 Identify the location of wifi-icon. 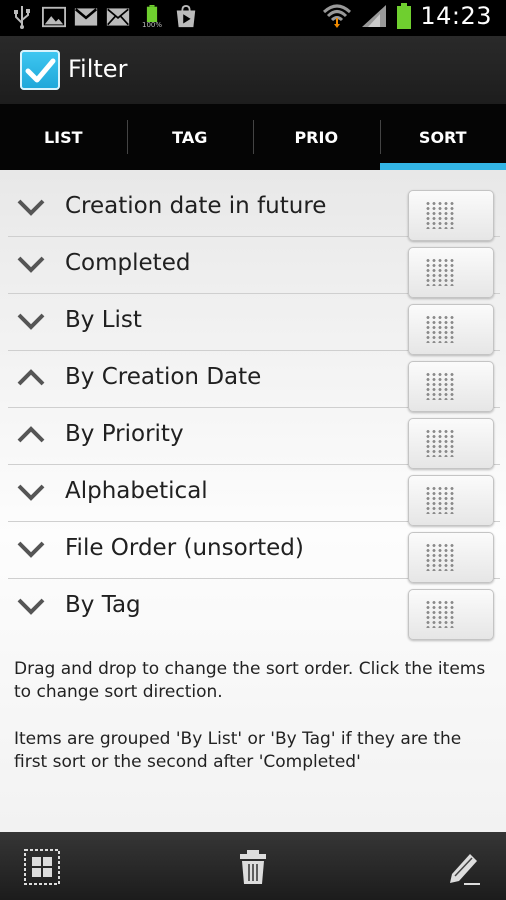
(337, 16).